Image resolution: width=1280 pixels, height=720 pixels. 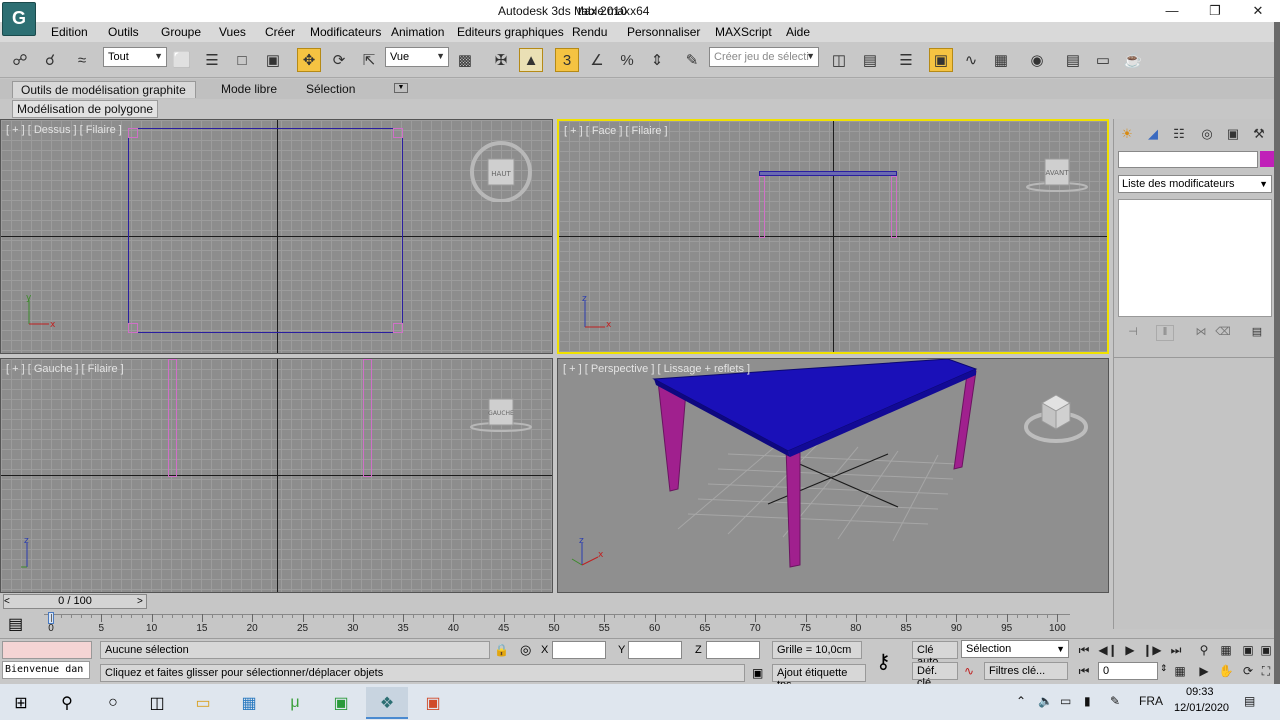 I want to click on time-tag-icon: ▣, so click(x=757, y=673).